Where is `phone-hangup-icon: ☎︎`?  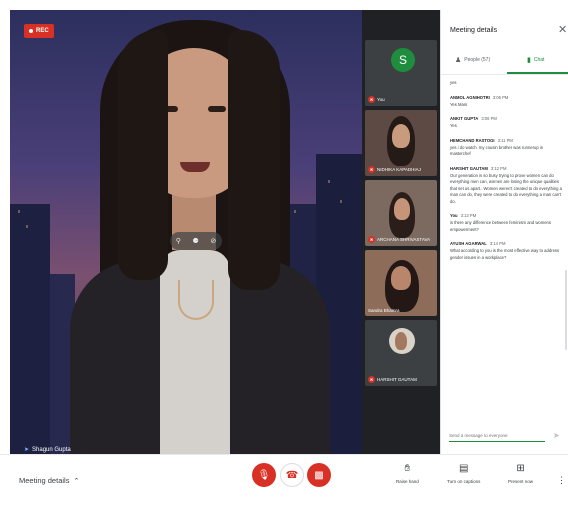 phone-hangup-icon: ☎︎ is located at coordinates (292, 475).